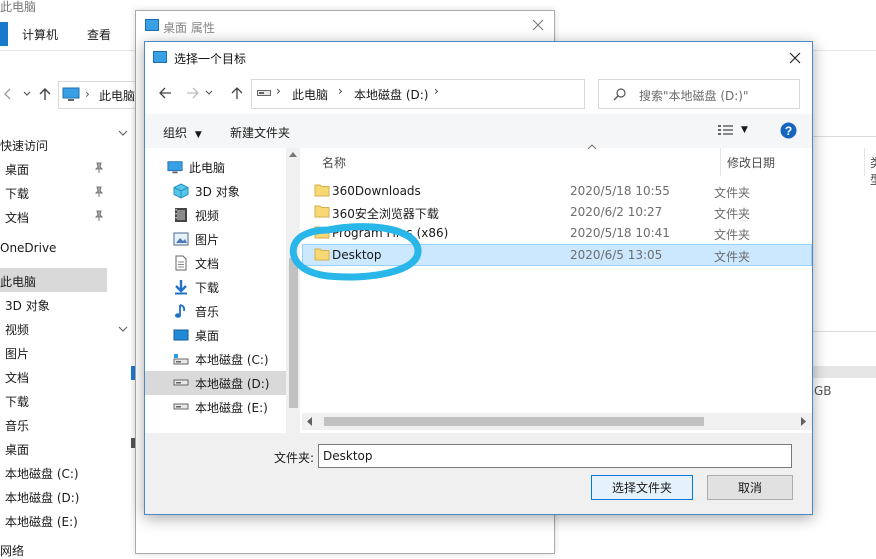 Image resolution: width=876 pixels, height=559 pixels. Describe the element at coordinates (260, 132) in the screenshot. I see `new-folder-button: 新建文件夹` at that location.